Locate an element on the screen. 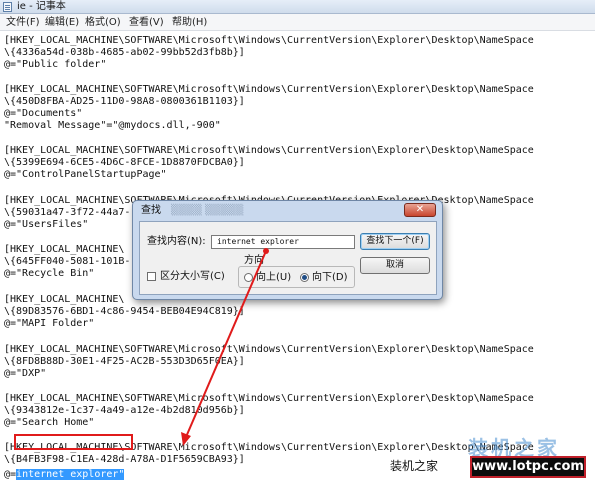 The height and width of the screenshot is (485, 595). editor-line: @="DXP" is located at coordinates (25, 373).